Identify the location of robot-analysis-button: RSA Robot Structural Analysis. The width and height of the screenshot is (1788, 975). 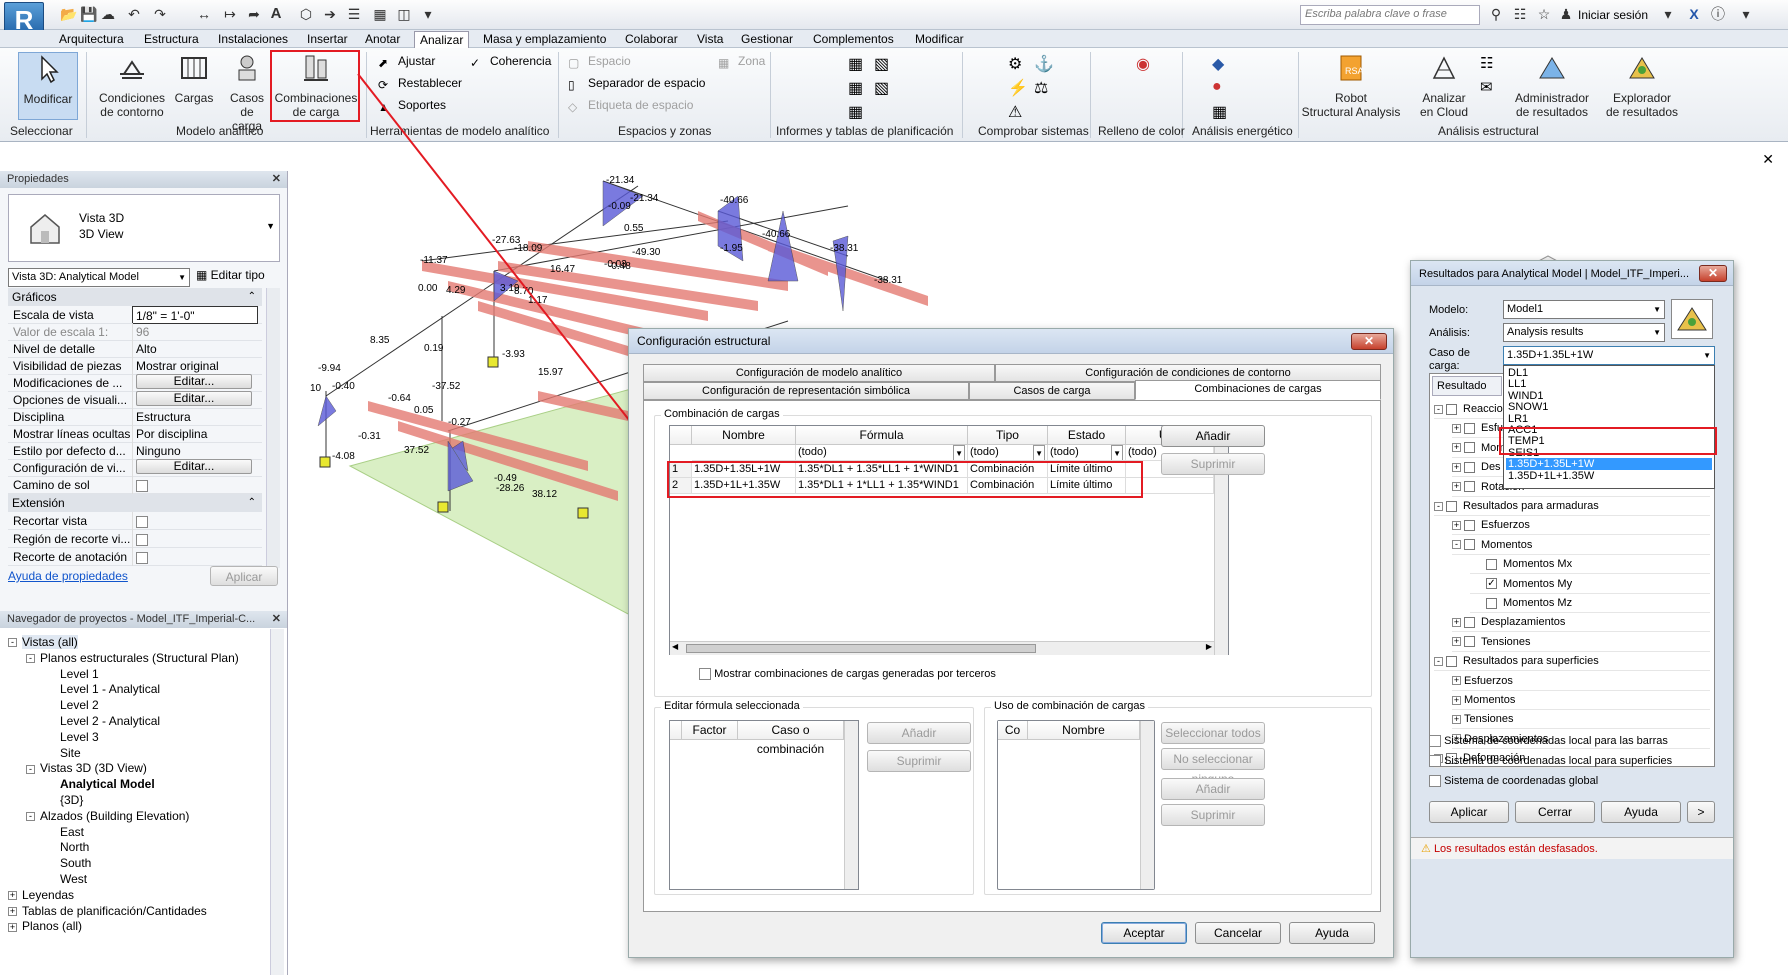
(1351, 85).